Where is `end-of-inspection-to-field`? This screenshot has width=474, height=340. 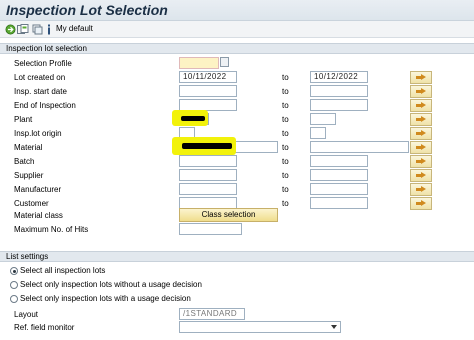 end-of-inspection-to-field is located at coordinates (339, 105).